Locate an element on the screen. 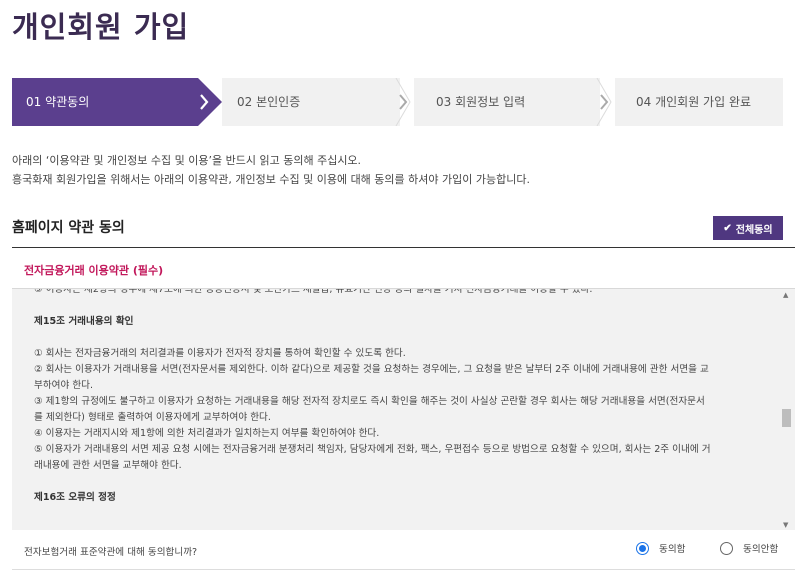 The width and height of the screenshot is (800, 573). step-3-label: 03 회원정보 입력 is located at coordinates (481, 102).